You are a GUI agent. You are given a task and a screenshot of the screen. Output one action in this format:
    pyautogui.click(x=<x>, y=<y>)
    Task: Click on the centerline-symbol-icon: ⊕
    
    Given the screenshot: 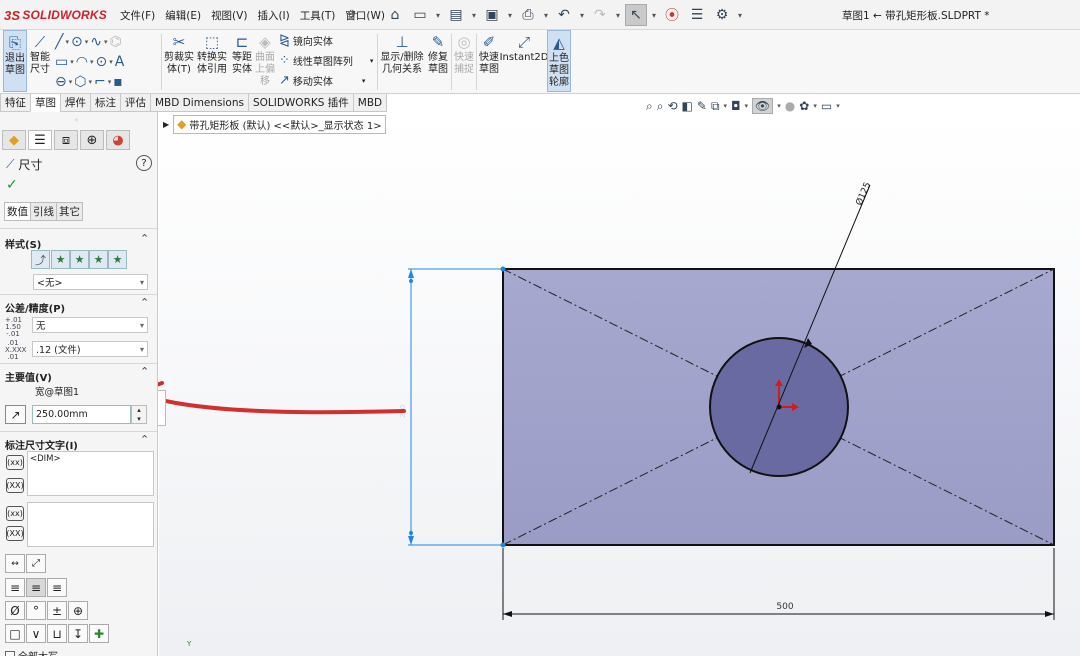 What is the action you would take?
    pyautogui.click(x=78, y=610)
    